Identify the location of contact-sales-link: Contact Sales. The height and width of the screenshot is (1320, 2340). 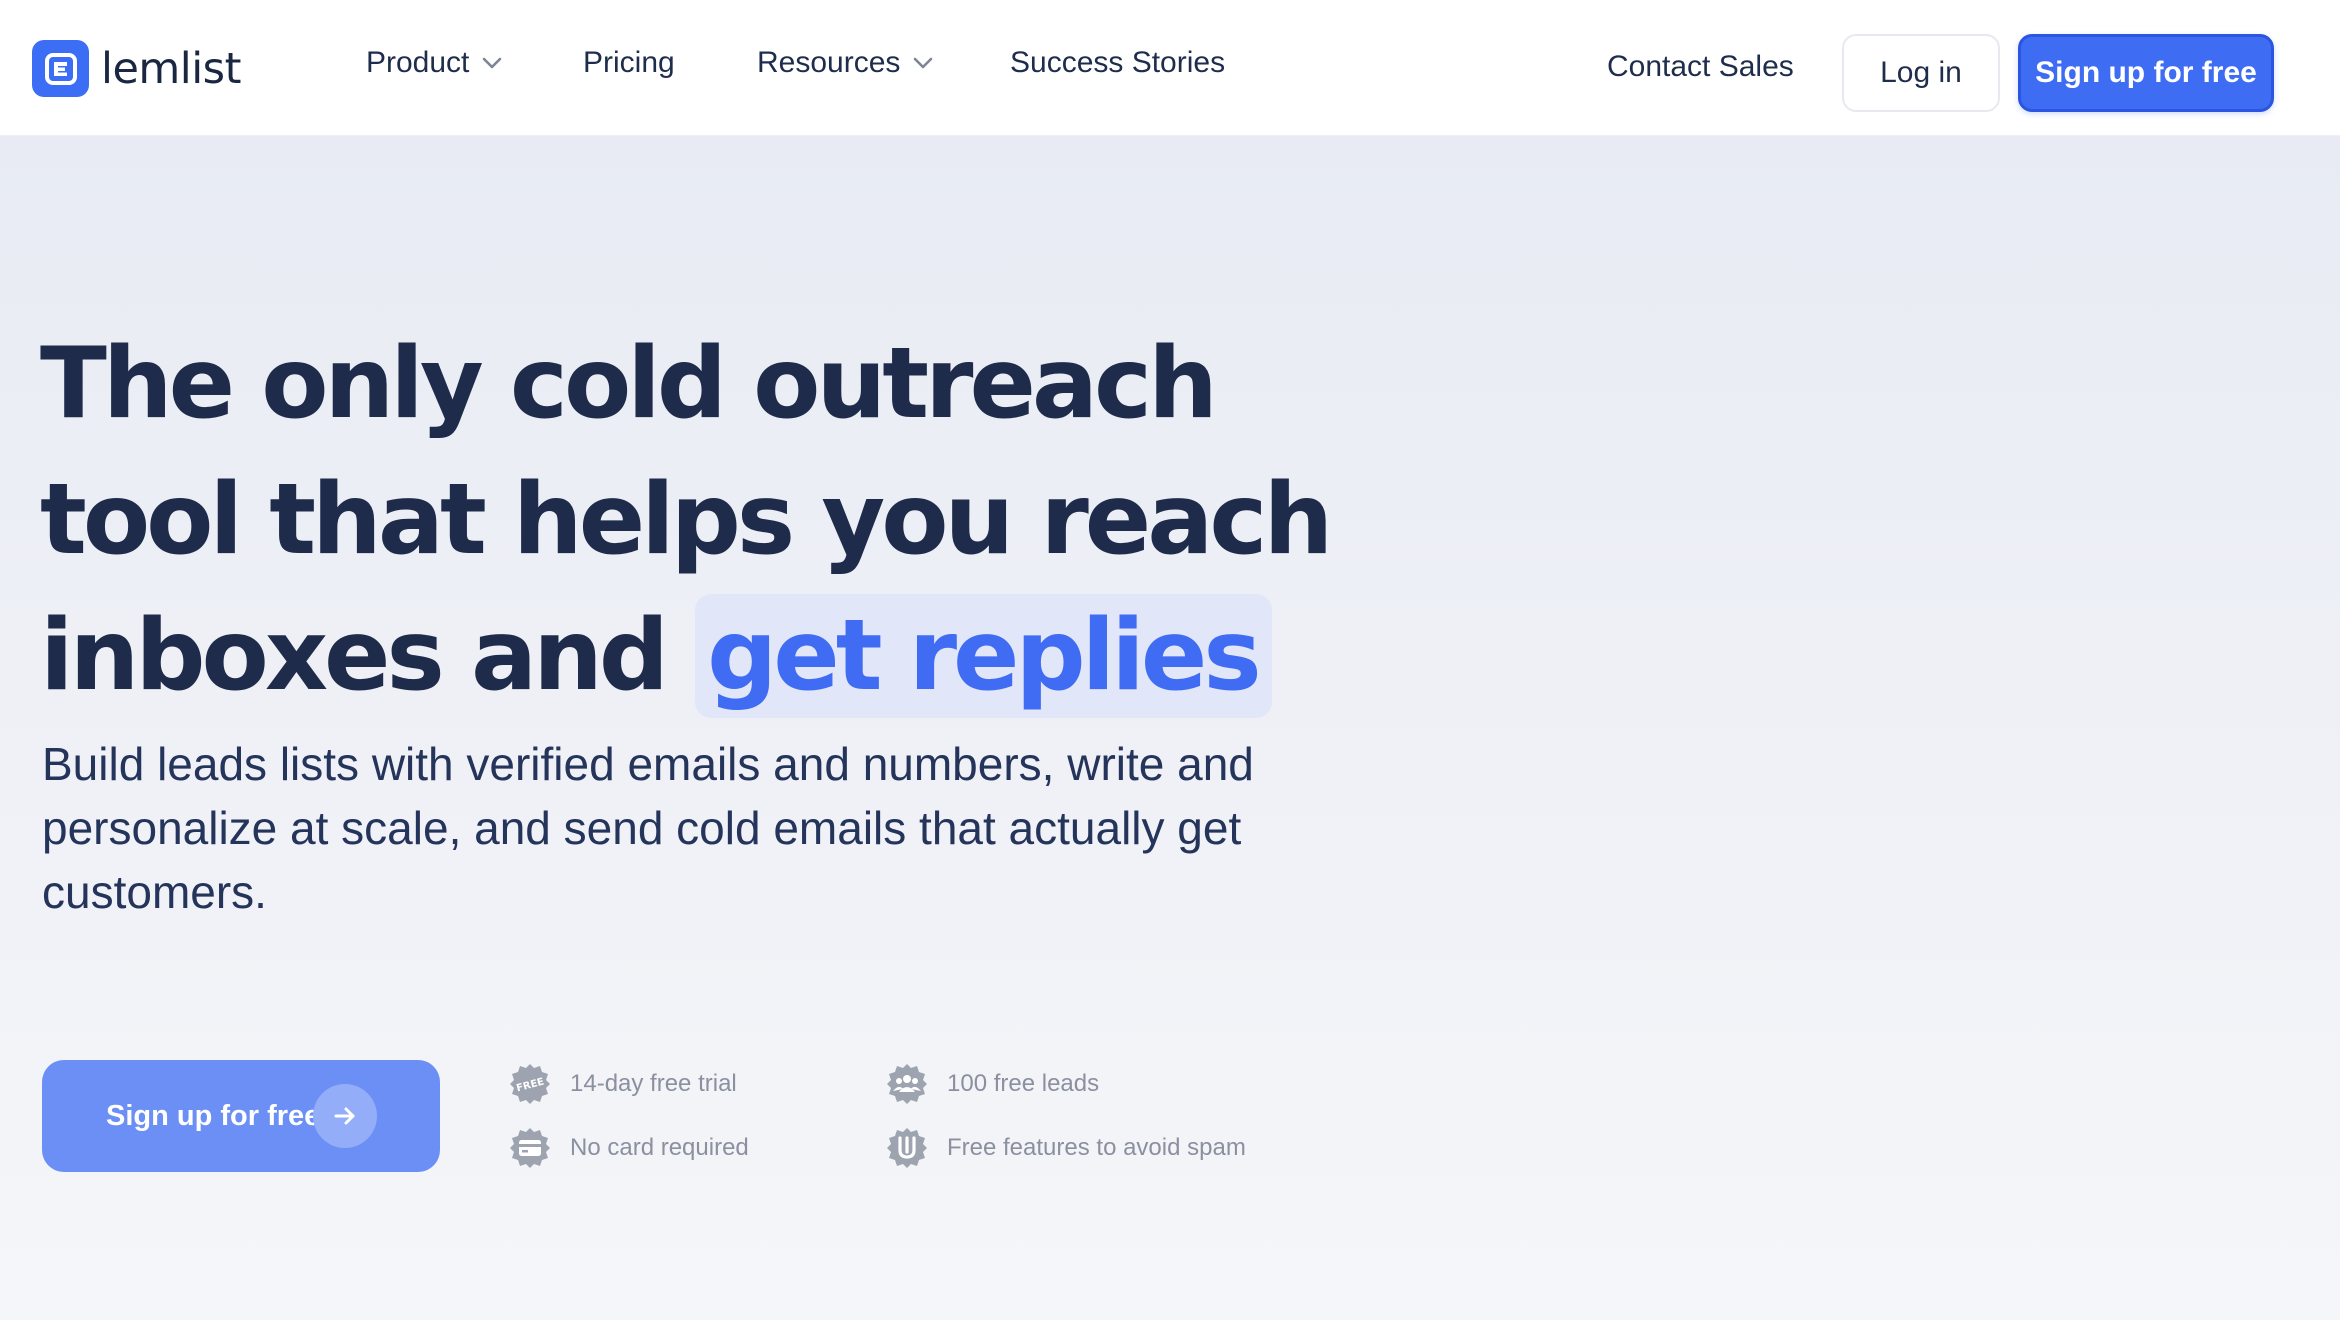
(1700, 67).